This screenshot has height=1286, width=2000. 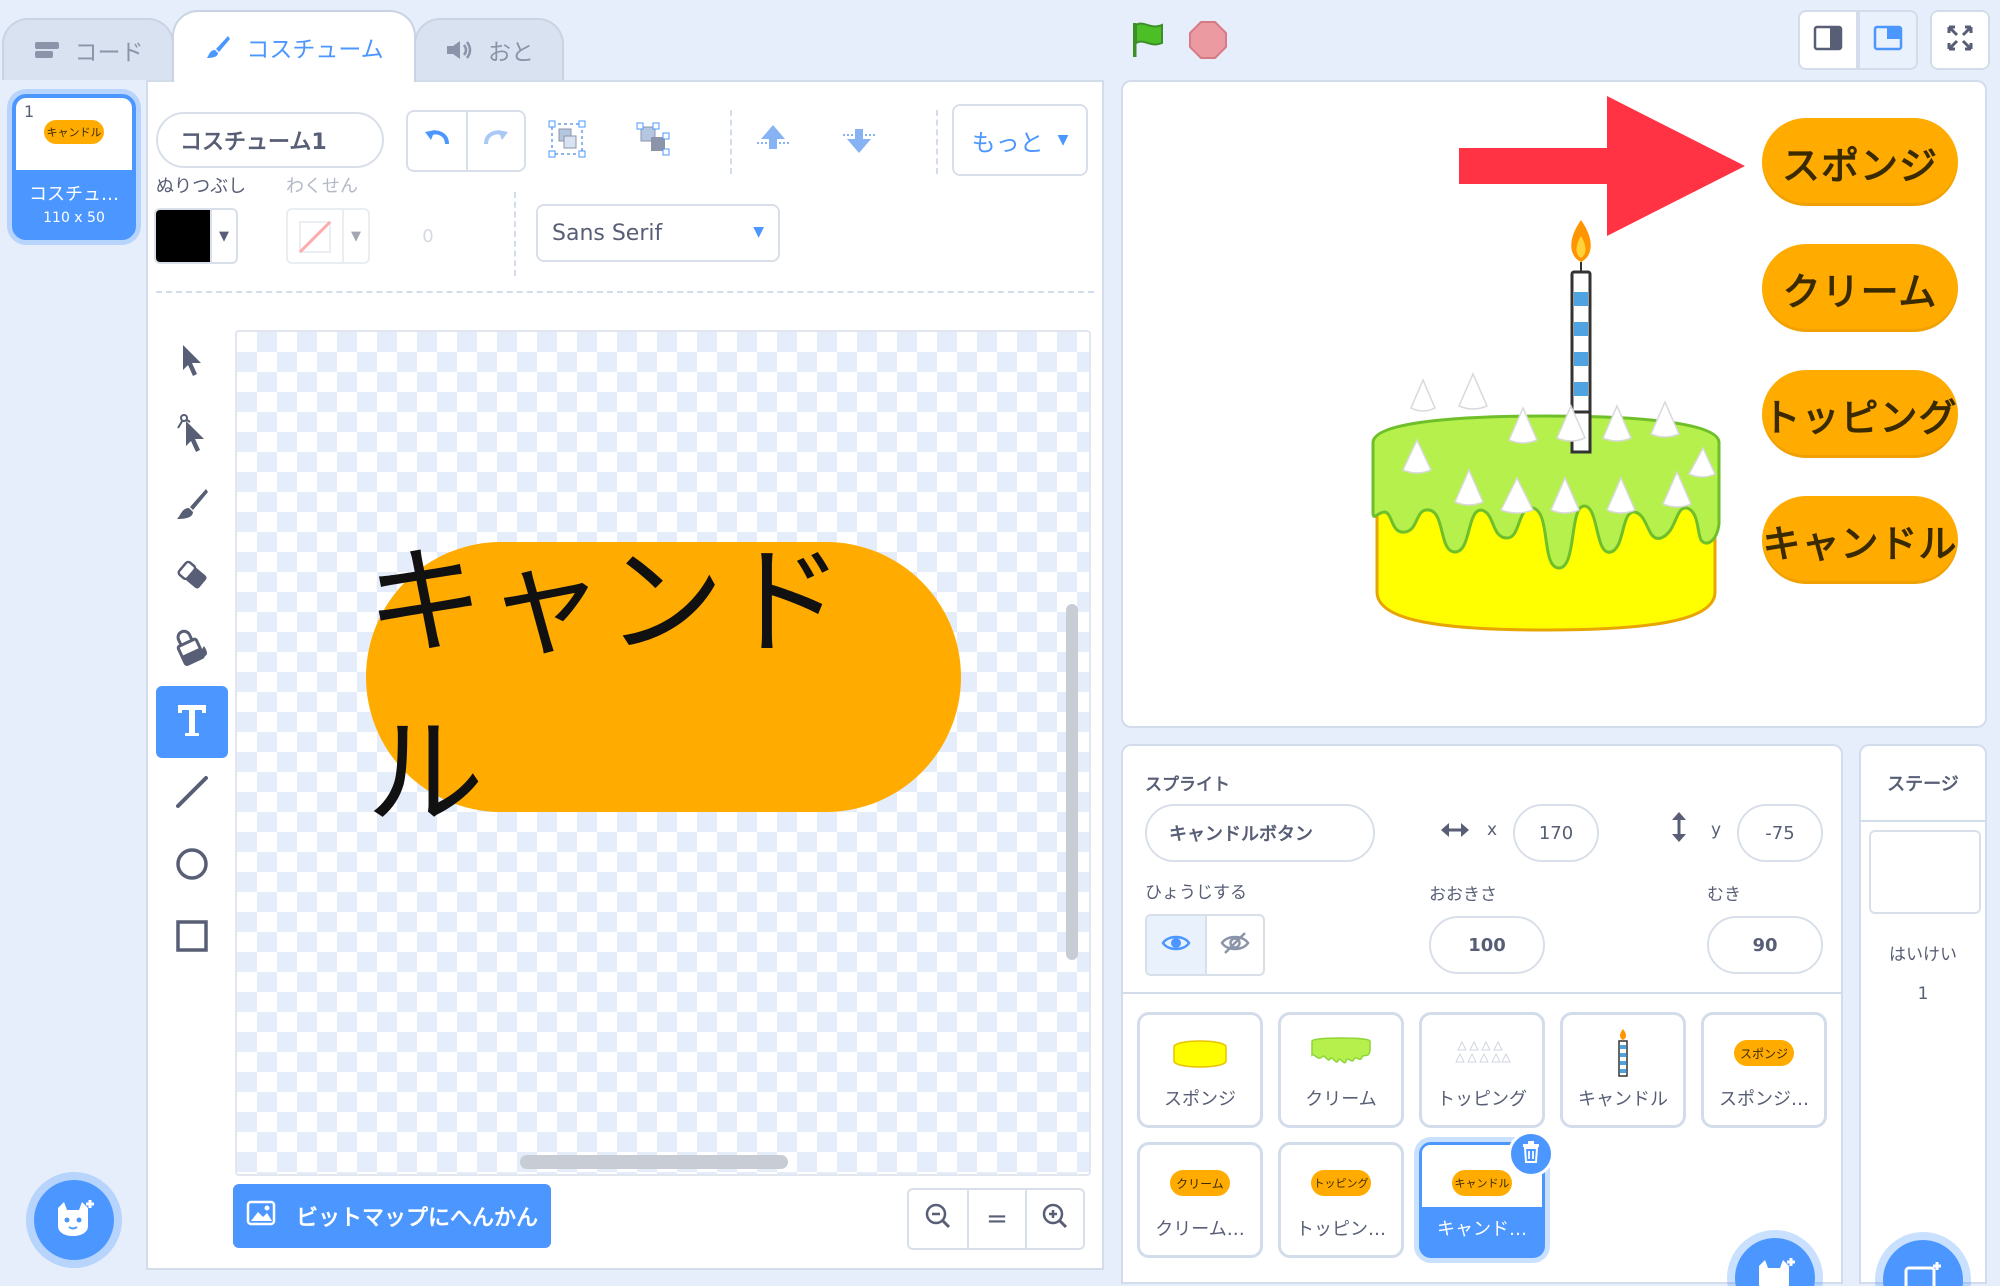 I want to click on stage-thumbnail, so click(x=1925, y=872).